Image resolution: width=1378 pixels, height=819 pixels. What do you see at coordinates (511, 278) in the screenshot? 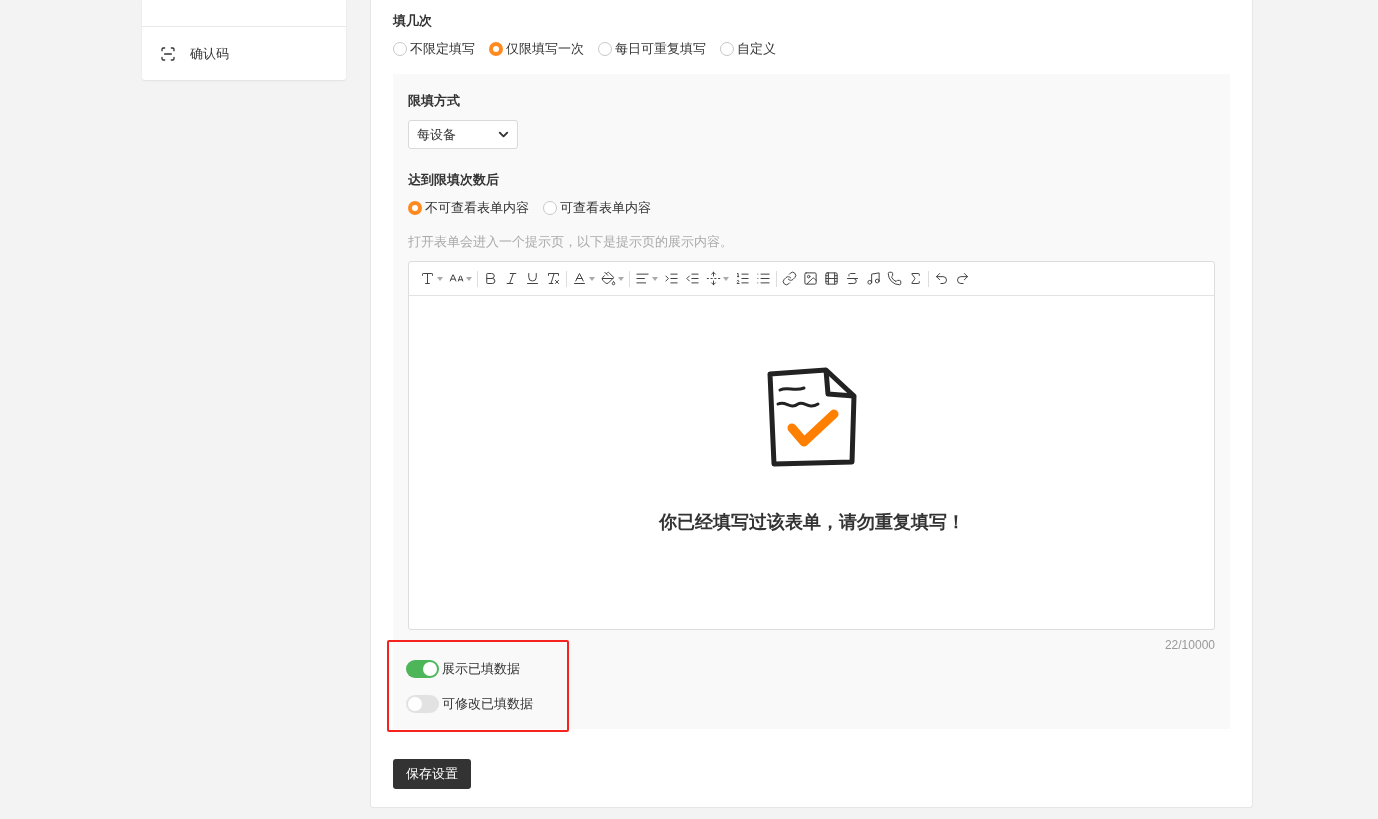
I see `italic-icon` at bounding box center [511, 278].